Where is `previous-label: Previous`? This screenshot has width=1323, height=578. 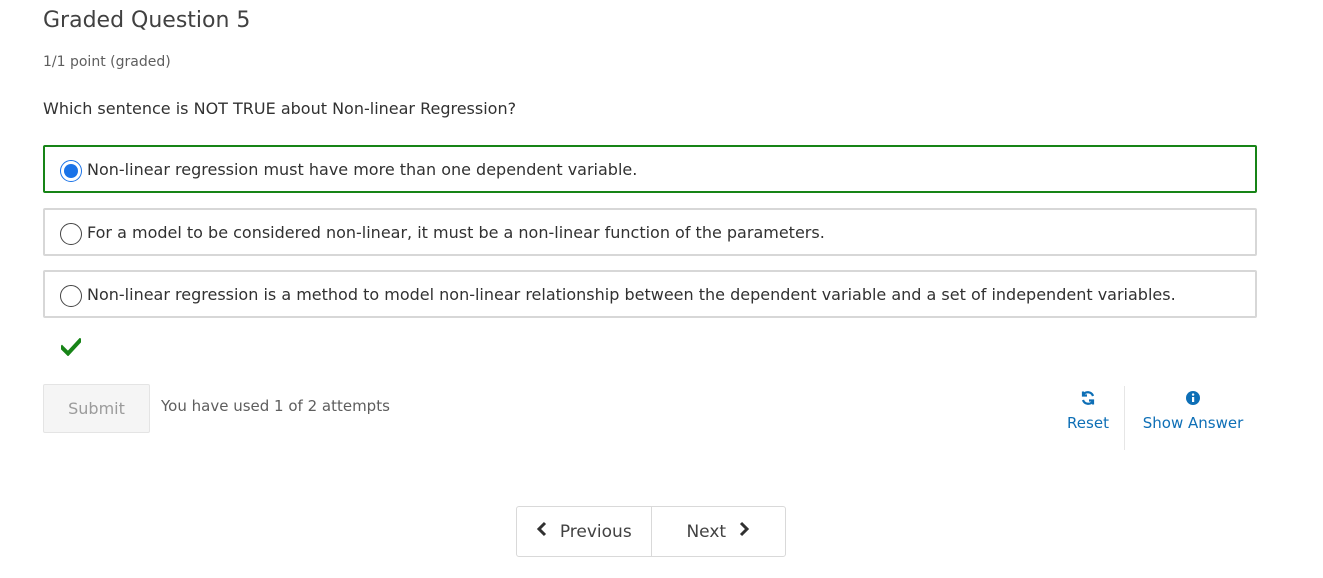 previous-label: Previous is located at coordinates (595, 531).